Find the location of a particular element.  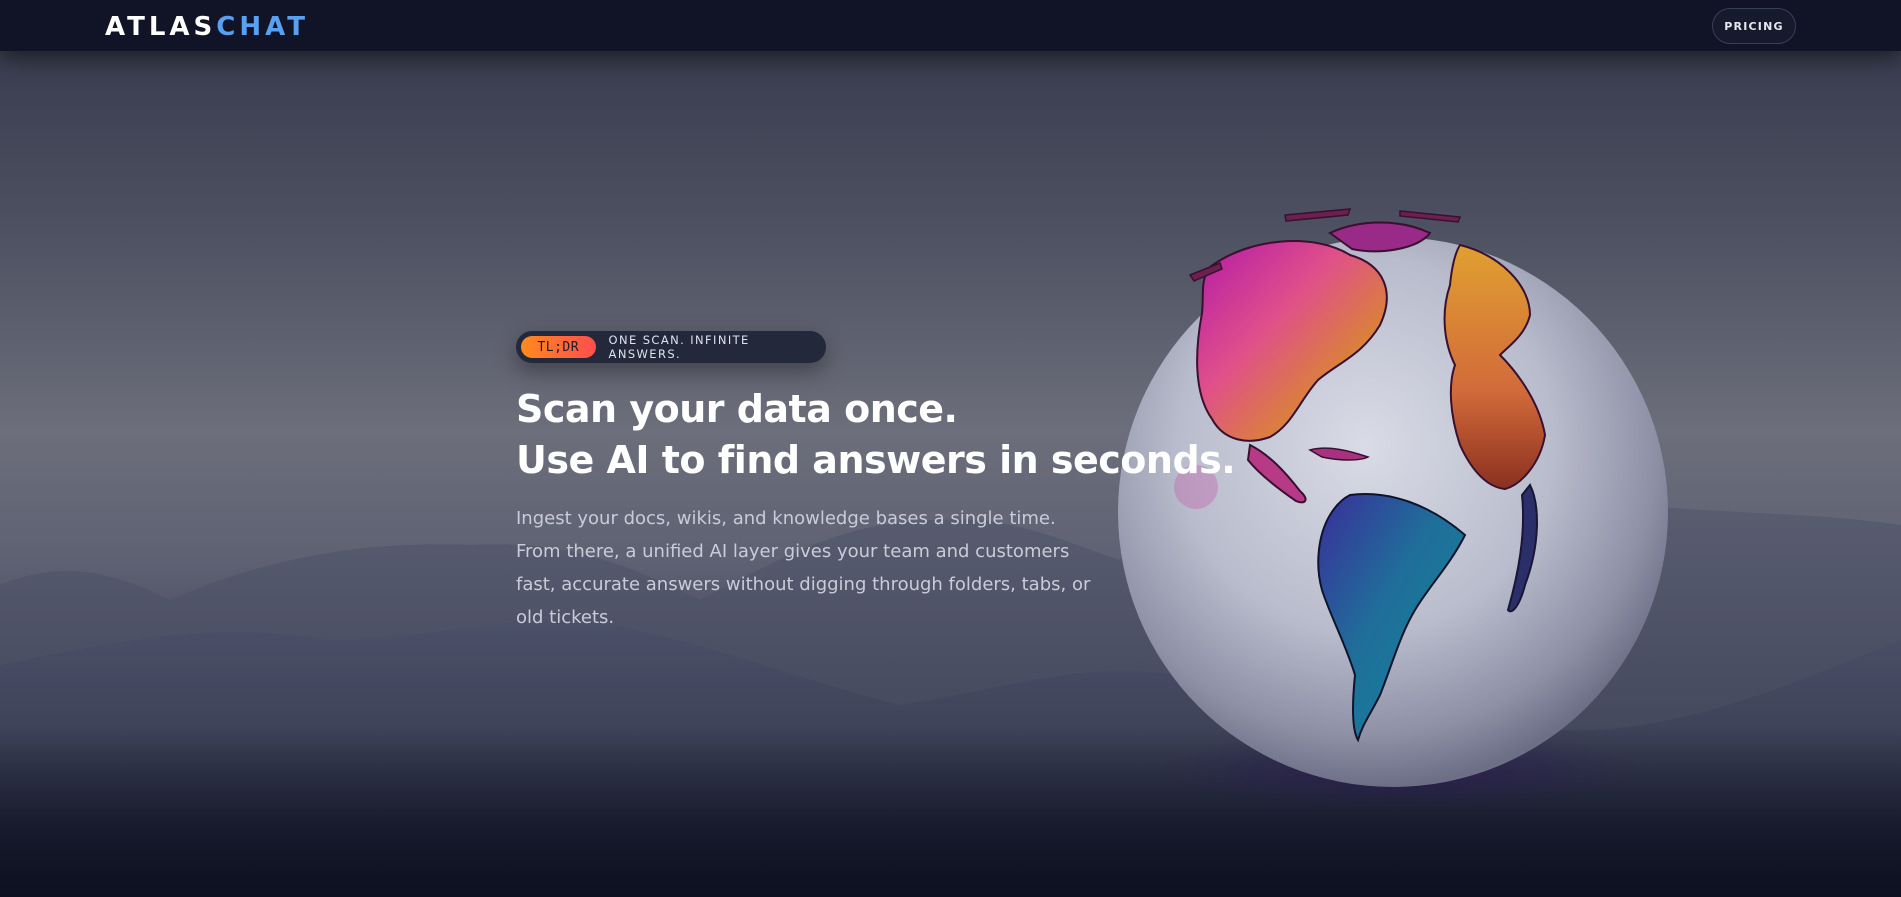

logo-accent: CHAT is located at coordinates (262, 27).